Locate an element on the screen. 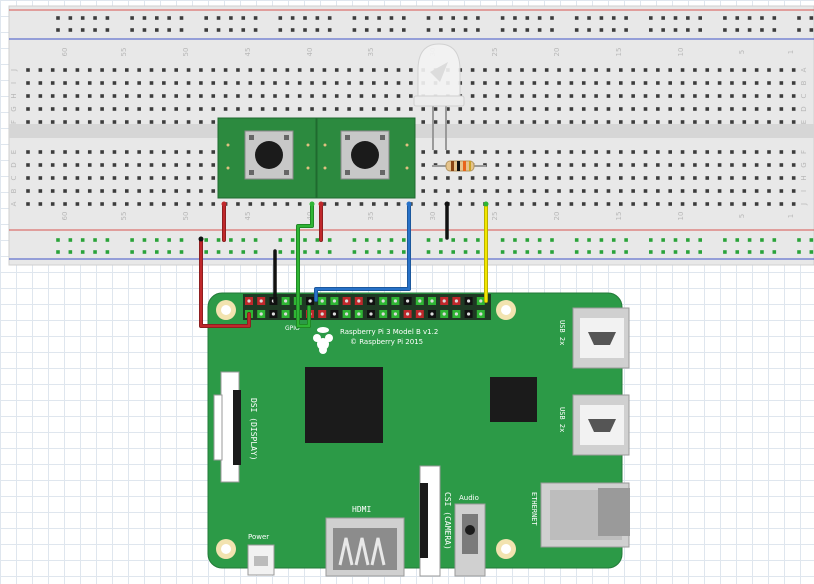 The width and height of the screenshot is (814, 584). row-letter: E is located at coordinates (14, 152).